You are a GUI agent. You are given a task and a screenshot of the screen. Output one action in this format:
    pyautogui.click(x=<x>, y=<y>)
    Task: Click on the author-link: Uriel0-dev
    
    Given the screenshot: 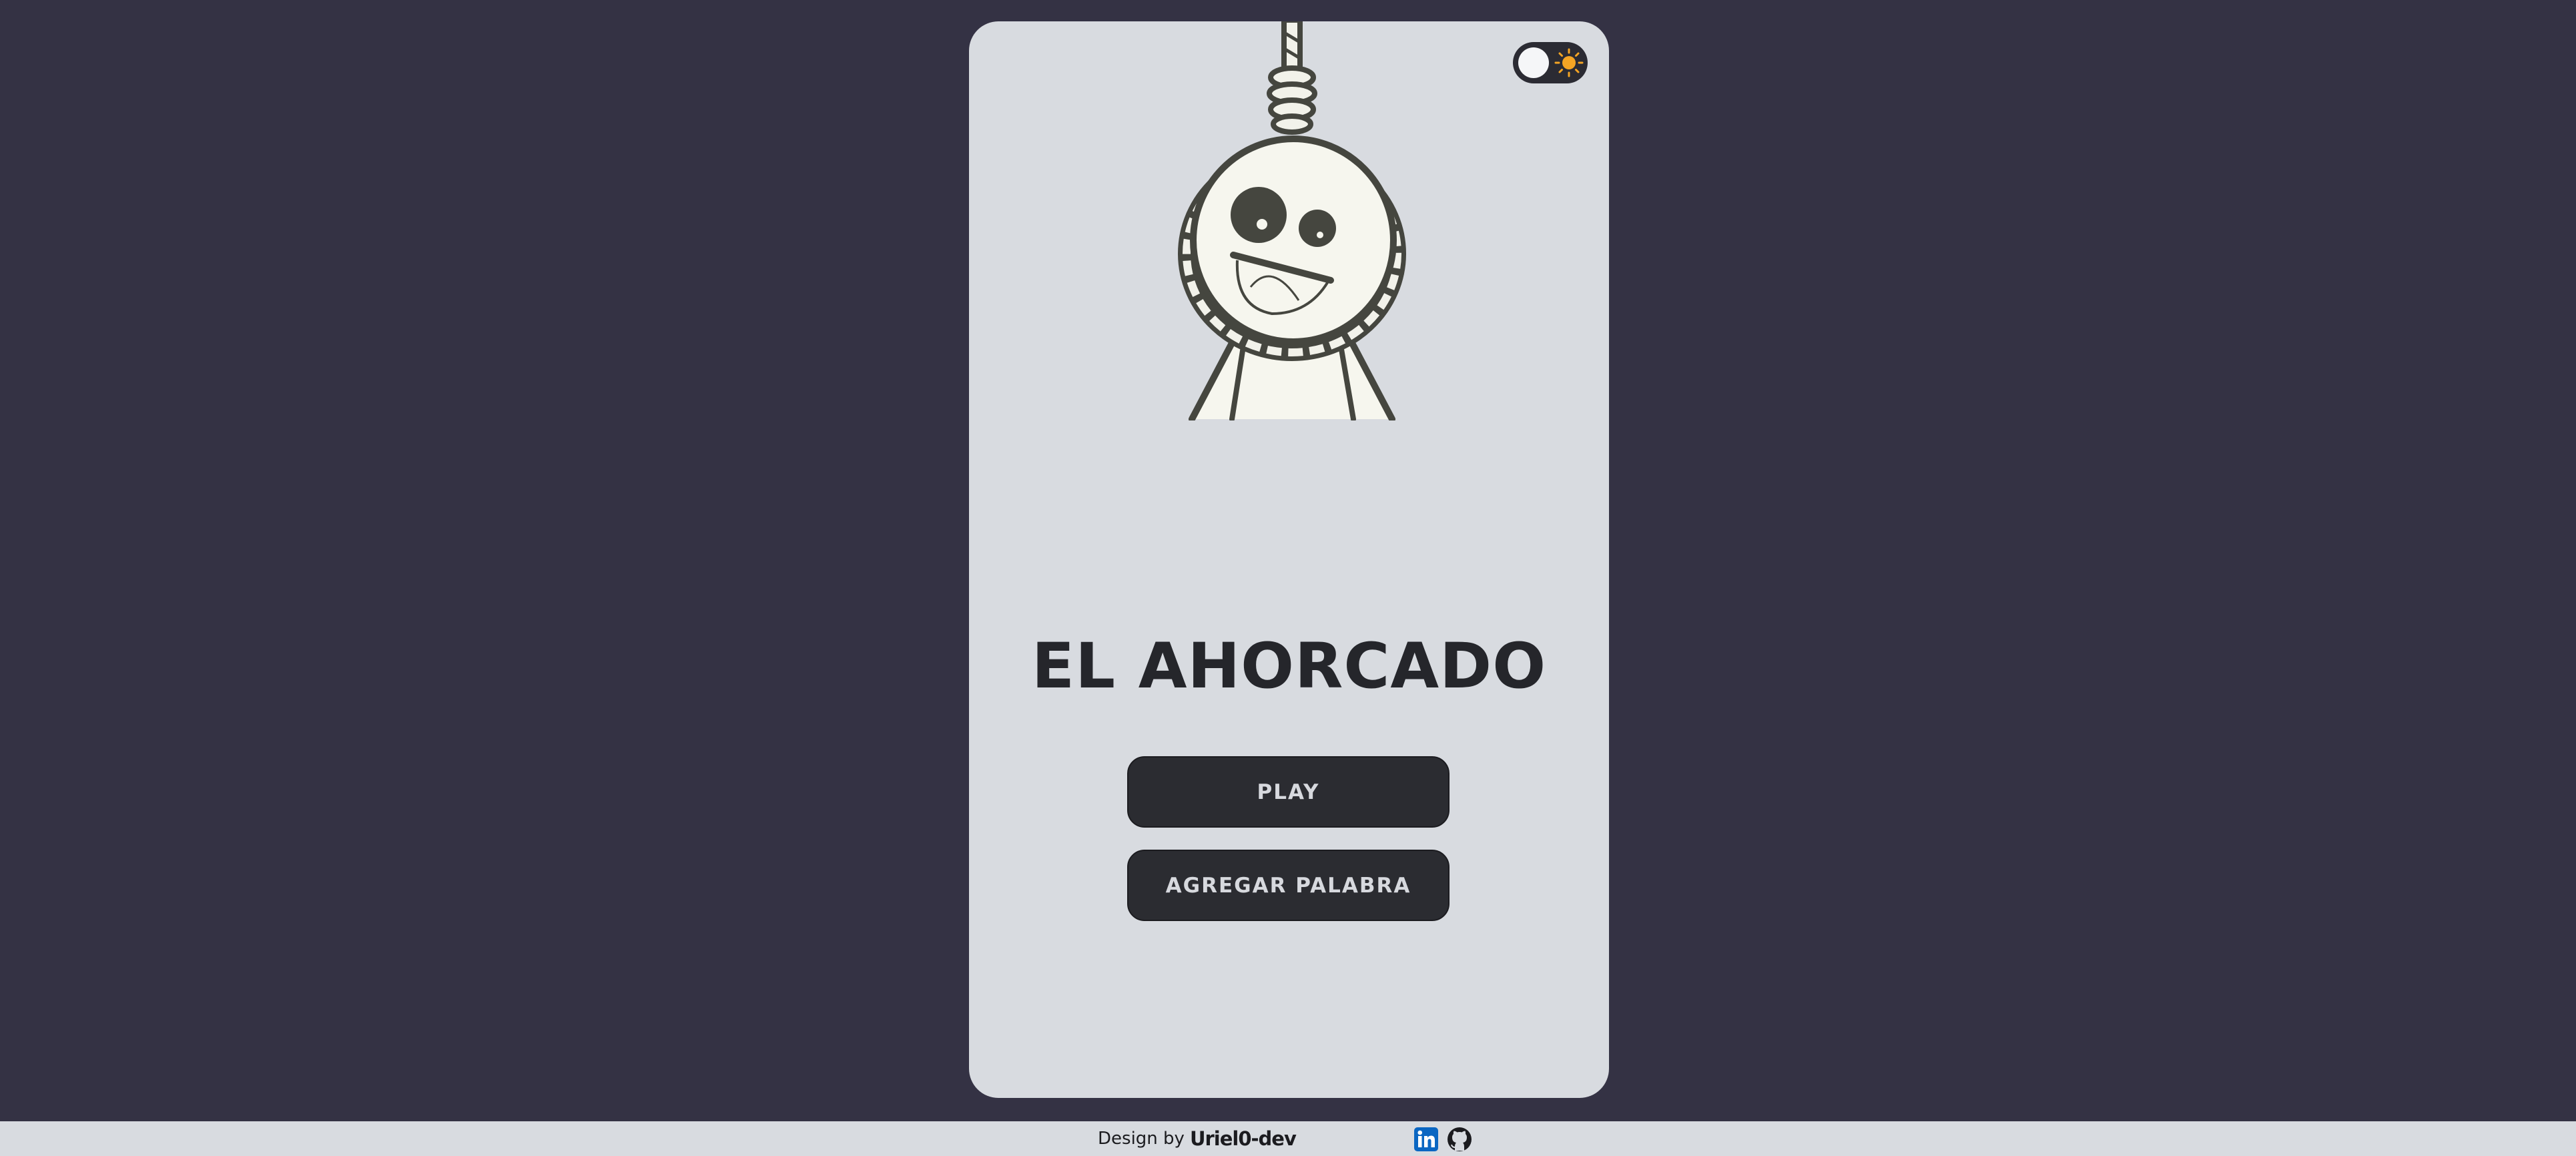 What is the action you would take?
    pyautogui.click(x=1243, y=1139)
    